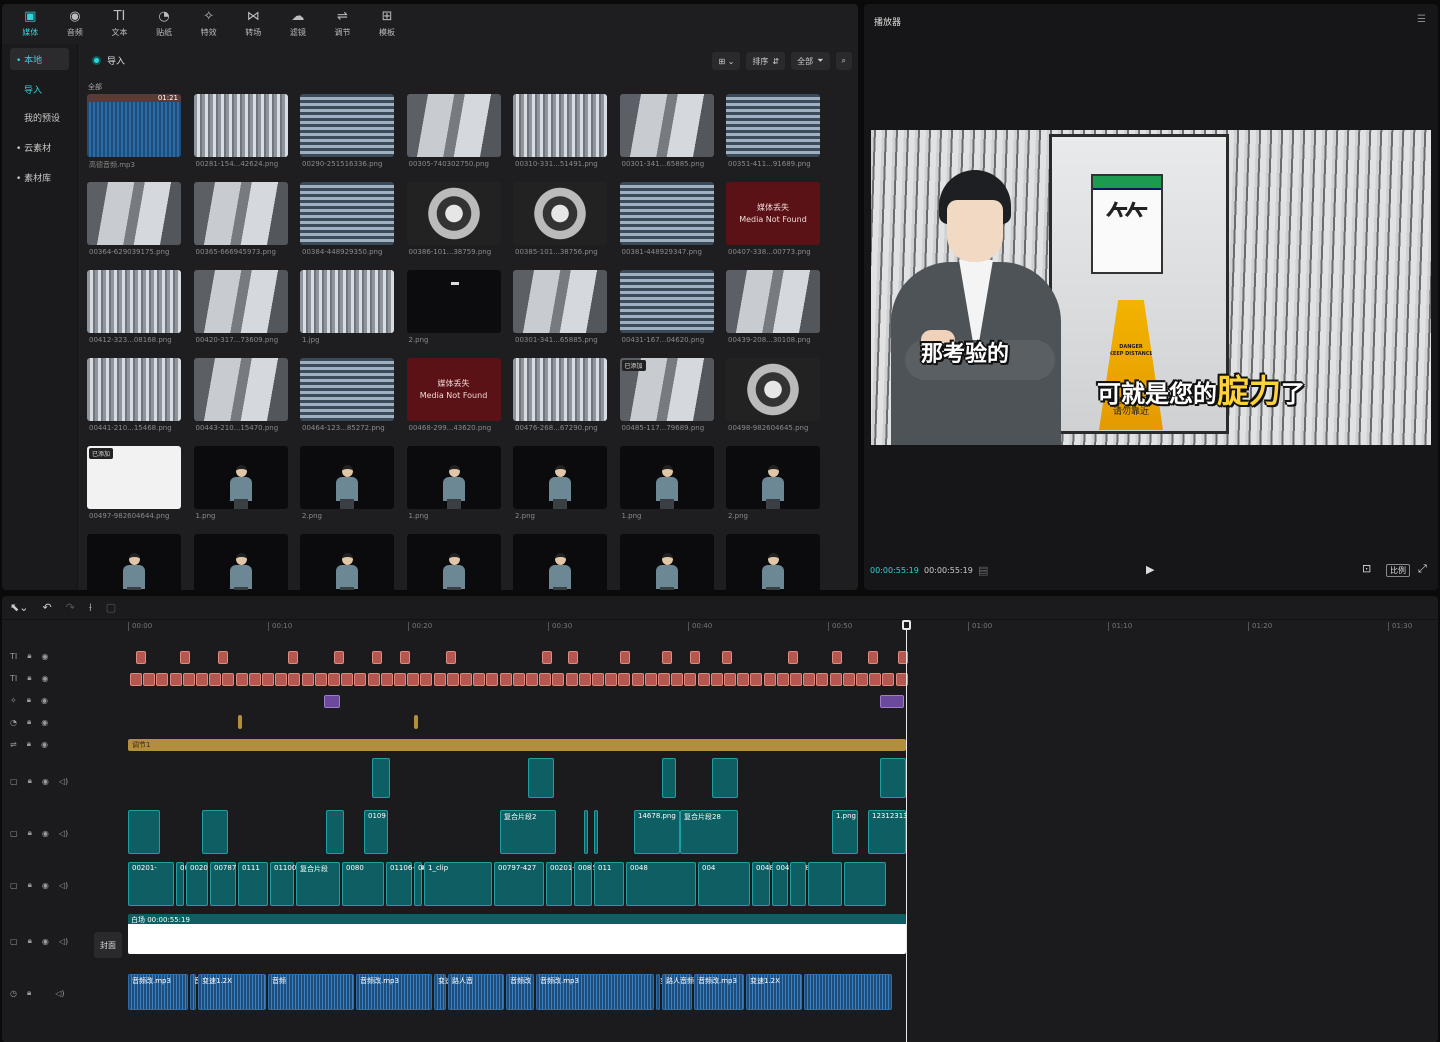 The width and height of the screenshot is (1440, 1042). What do you see at coordinates (843, 61) in the screenshot?
I see `search-button: ⌕` at bounding box center [843, 61].